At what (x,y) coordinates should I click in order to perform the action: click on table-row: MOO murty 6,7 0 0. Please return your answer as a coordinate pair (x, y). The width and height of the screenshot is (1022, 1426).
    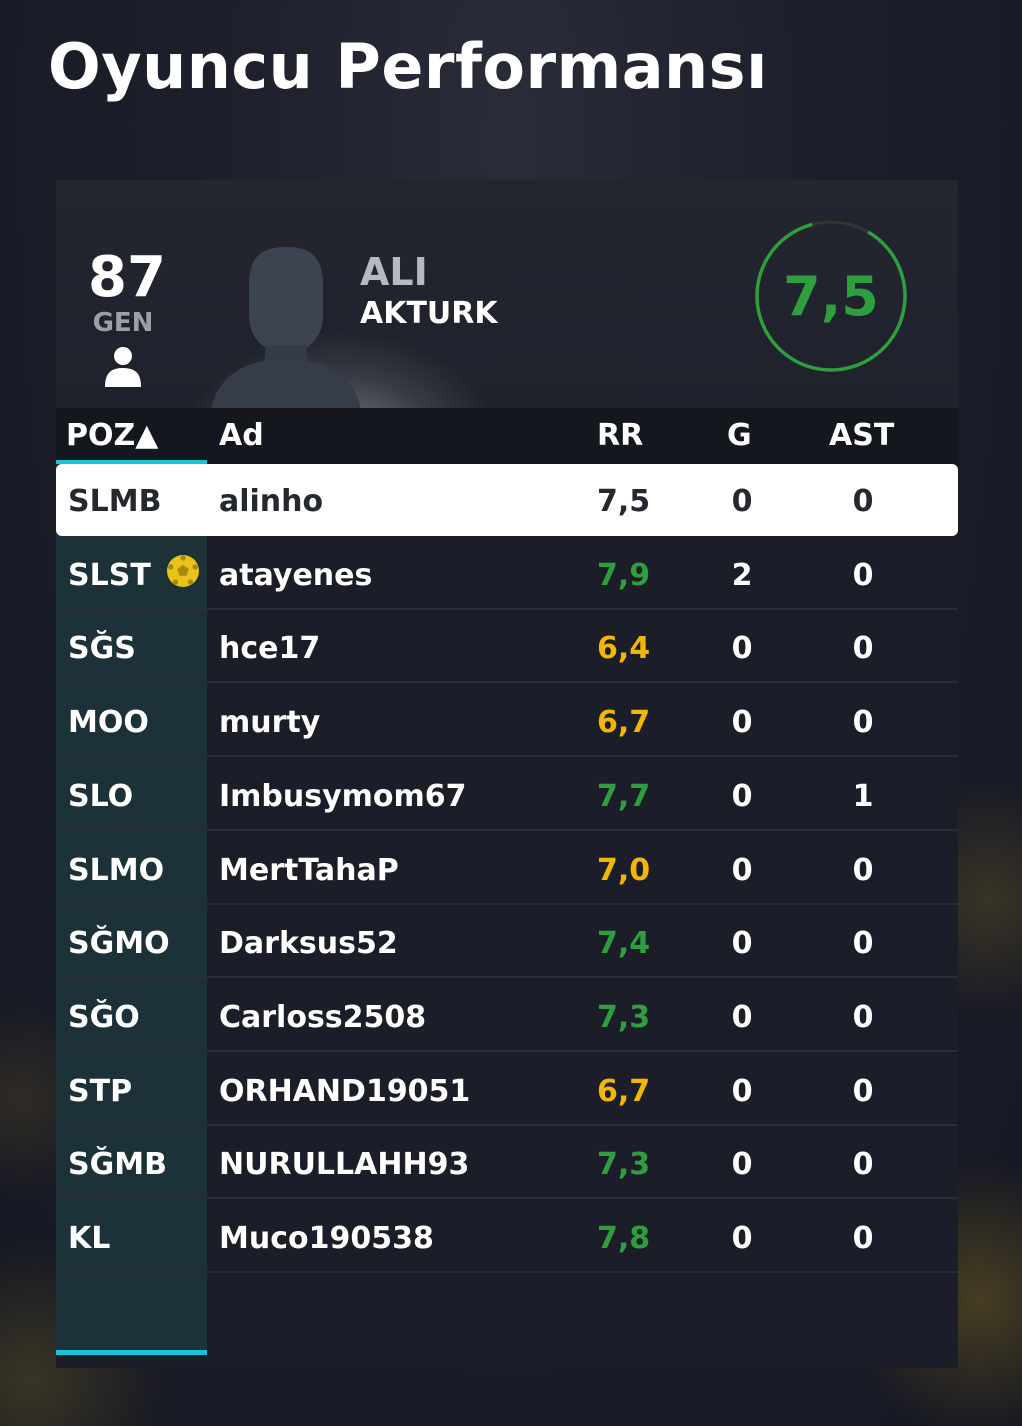
    Looking at the image, I should click on (507, 721).